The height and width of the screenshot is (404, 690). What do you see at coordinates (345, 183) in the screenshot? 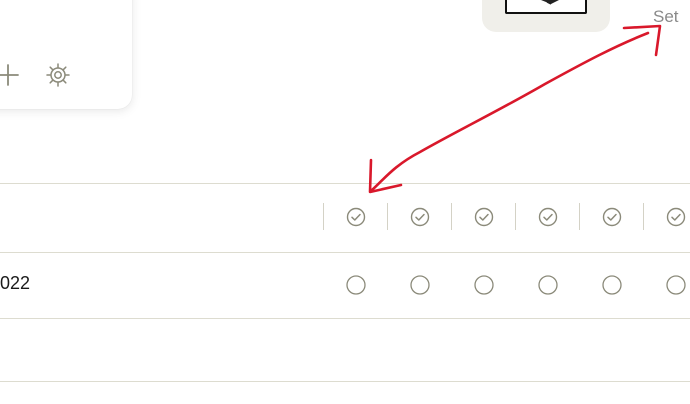
I see `table-top-divider` at bounding box center [345, 183].